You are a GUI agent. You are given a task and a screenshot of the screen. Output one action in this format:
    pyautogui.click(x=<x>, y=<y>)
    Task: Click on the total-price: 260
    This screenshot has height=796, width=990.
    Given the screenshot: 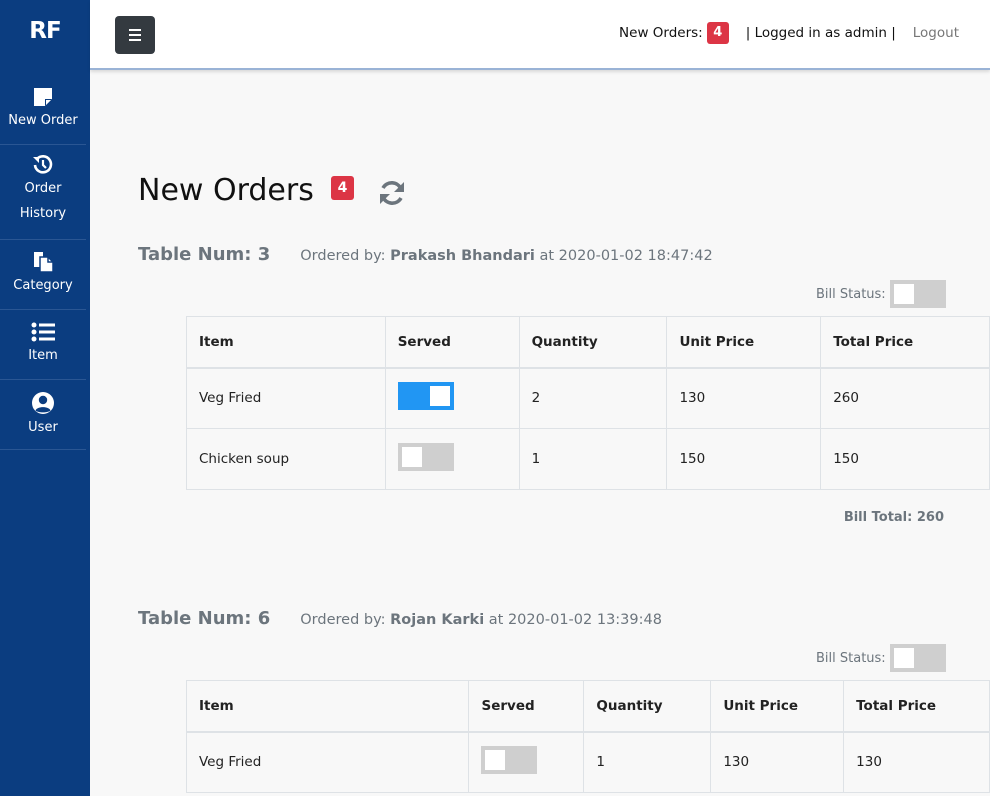 What is the action you would take?
    pyautogui.click(x=905, y=398)
    